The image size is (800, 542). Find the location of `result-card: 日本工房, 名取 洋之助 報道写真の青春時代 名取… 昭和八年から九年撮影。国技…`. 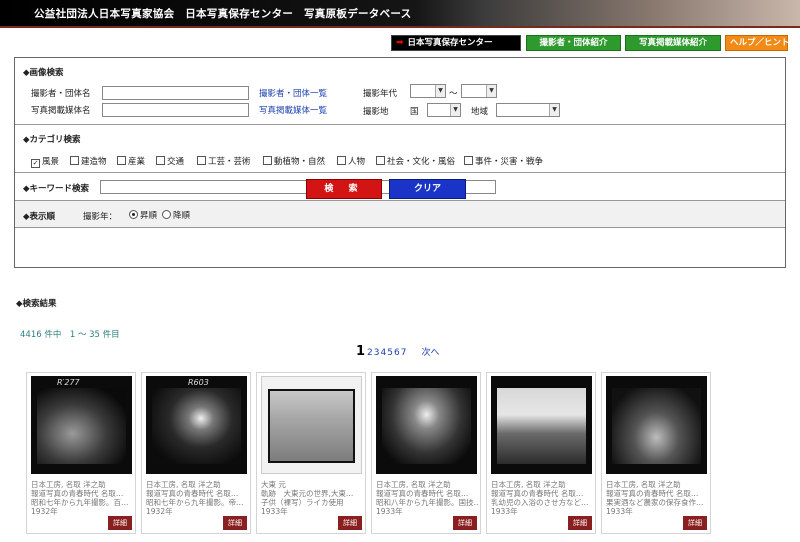

result-card: 日本工房, 名取 洋之助 報道写真の青春時代 名取… 昭和八年から九年撮影。国技… is located at coordinates (426, 453).